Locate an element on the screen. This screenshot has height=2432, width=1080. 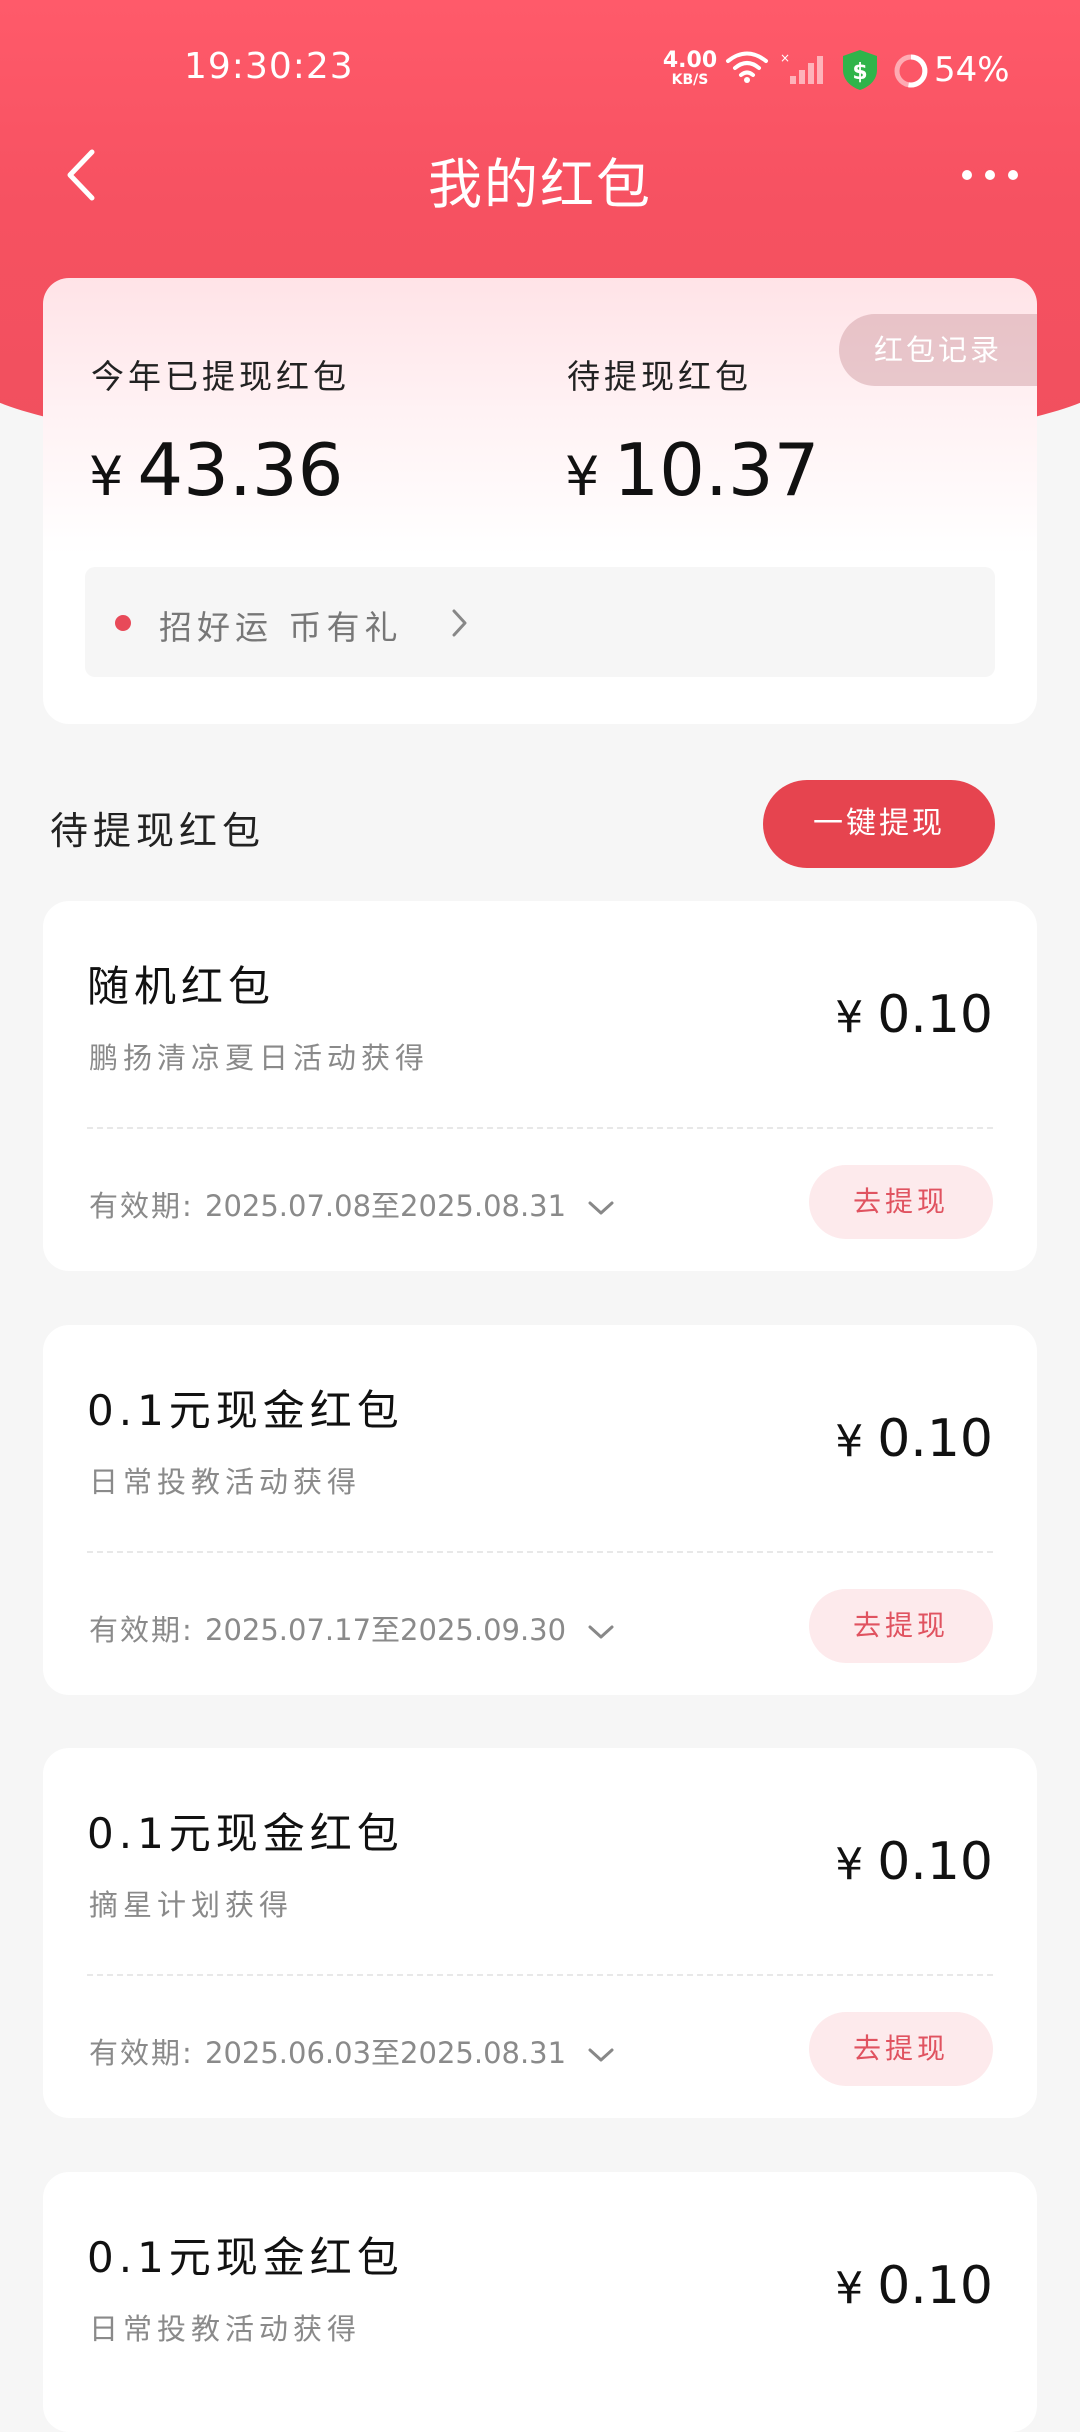
promo-text: 招好运 币有礼 is located at coordinates (281, 627).